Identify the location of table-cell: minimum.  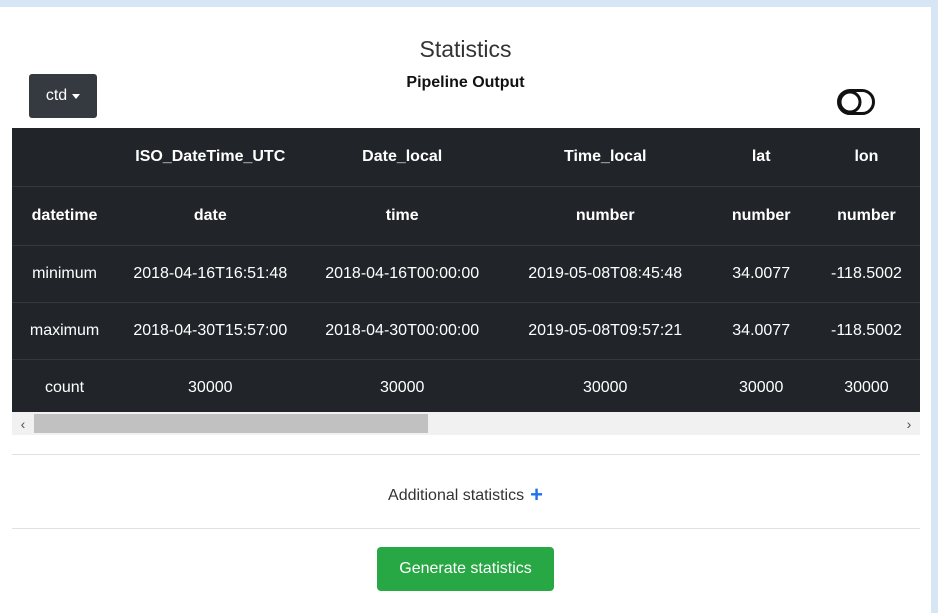
(65, 274).